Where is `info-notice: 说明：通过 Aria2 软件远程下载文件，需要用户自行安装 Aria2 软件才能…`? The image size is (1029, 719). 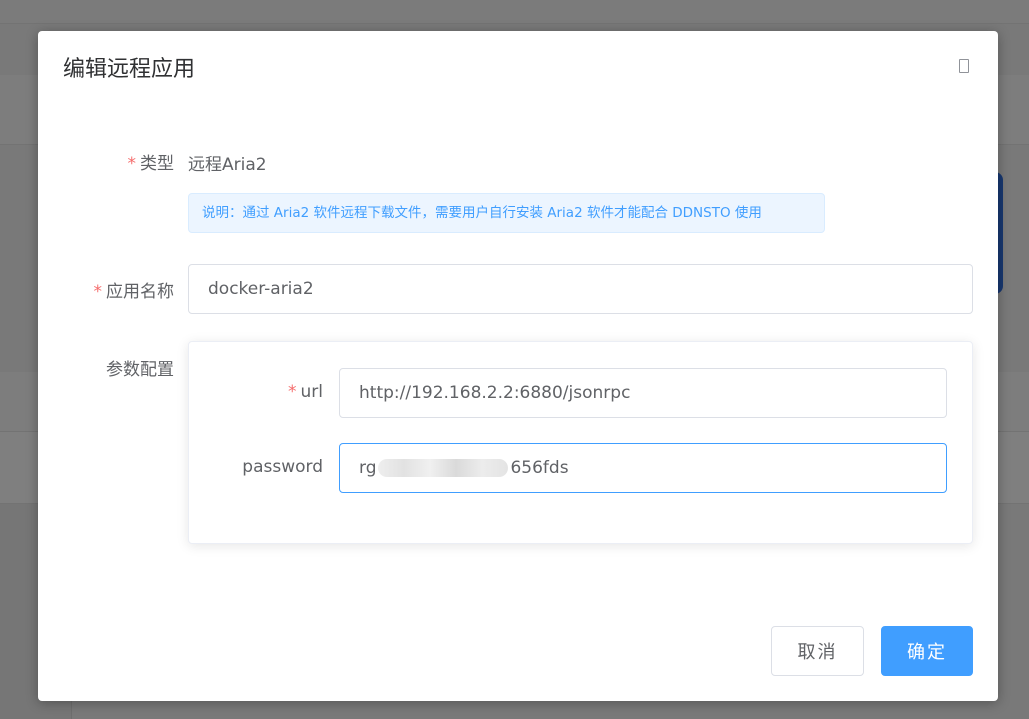 info-notice: 说明：通过 Aria2 软件远程下载文件，需要用户自行安装 Aria2 软件才能… is located at coordinates (506, 213).